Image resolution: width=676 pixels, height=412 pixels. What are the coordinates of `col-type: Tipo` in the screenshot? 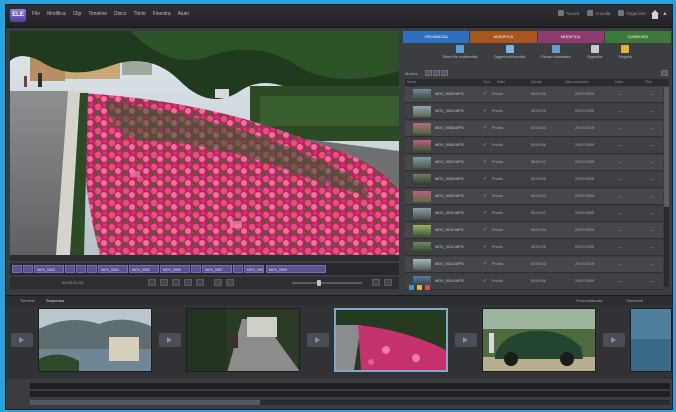 It's located at (486, 82).